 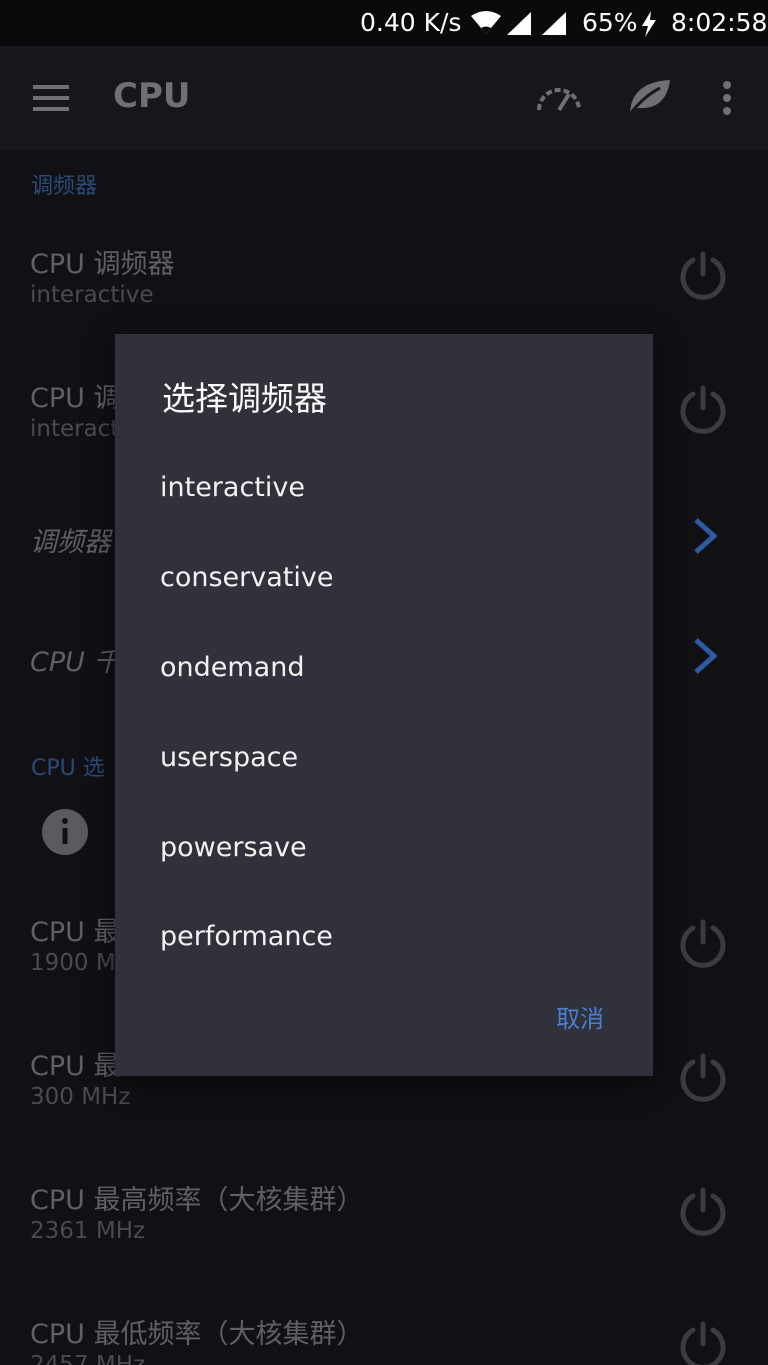 What do you see at coordinates (384, 669) in the screenshot?
I see `governor-option-ondemand: ondemand` at bounding box center [384, 669].